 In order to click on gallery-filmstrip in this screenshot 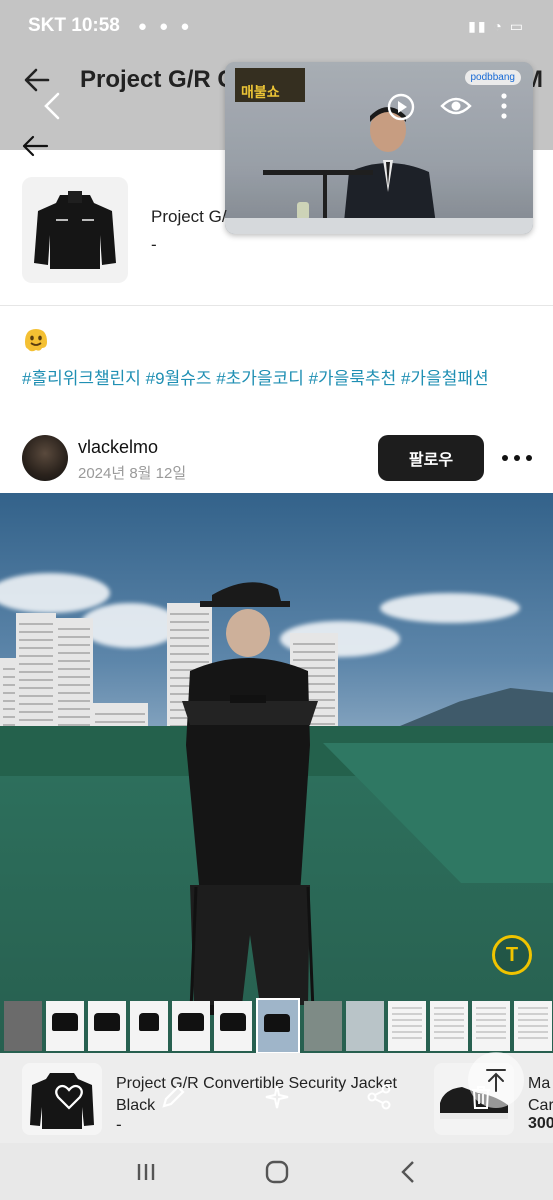, I will do `click(276, 1026)`.